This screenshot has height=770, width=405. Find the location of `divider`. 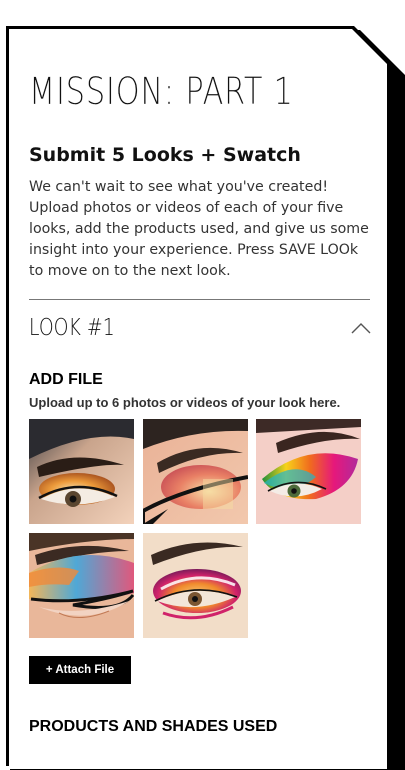

divider is located at coordinates (199, 299).